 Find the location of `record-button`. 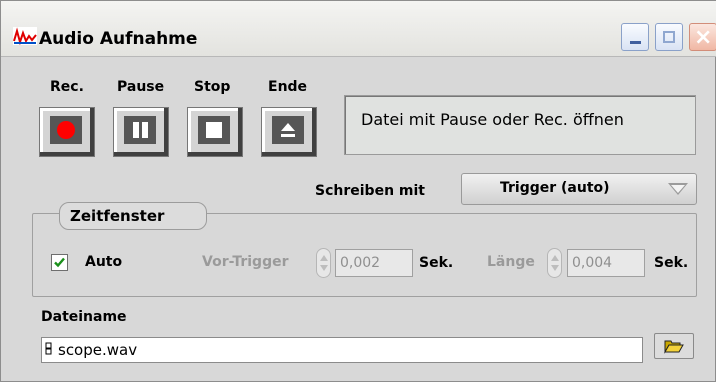

record-button is located at coordinates (67, 132).